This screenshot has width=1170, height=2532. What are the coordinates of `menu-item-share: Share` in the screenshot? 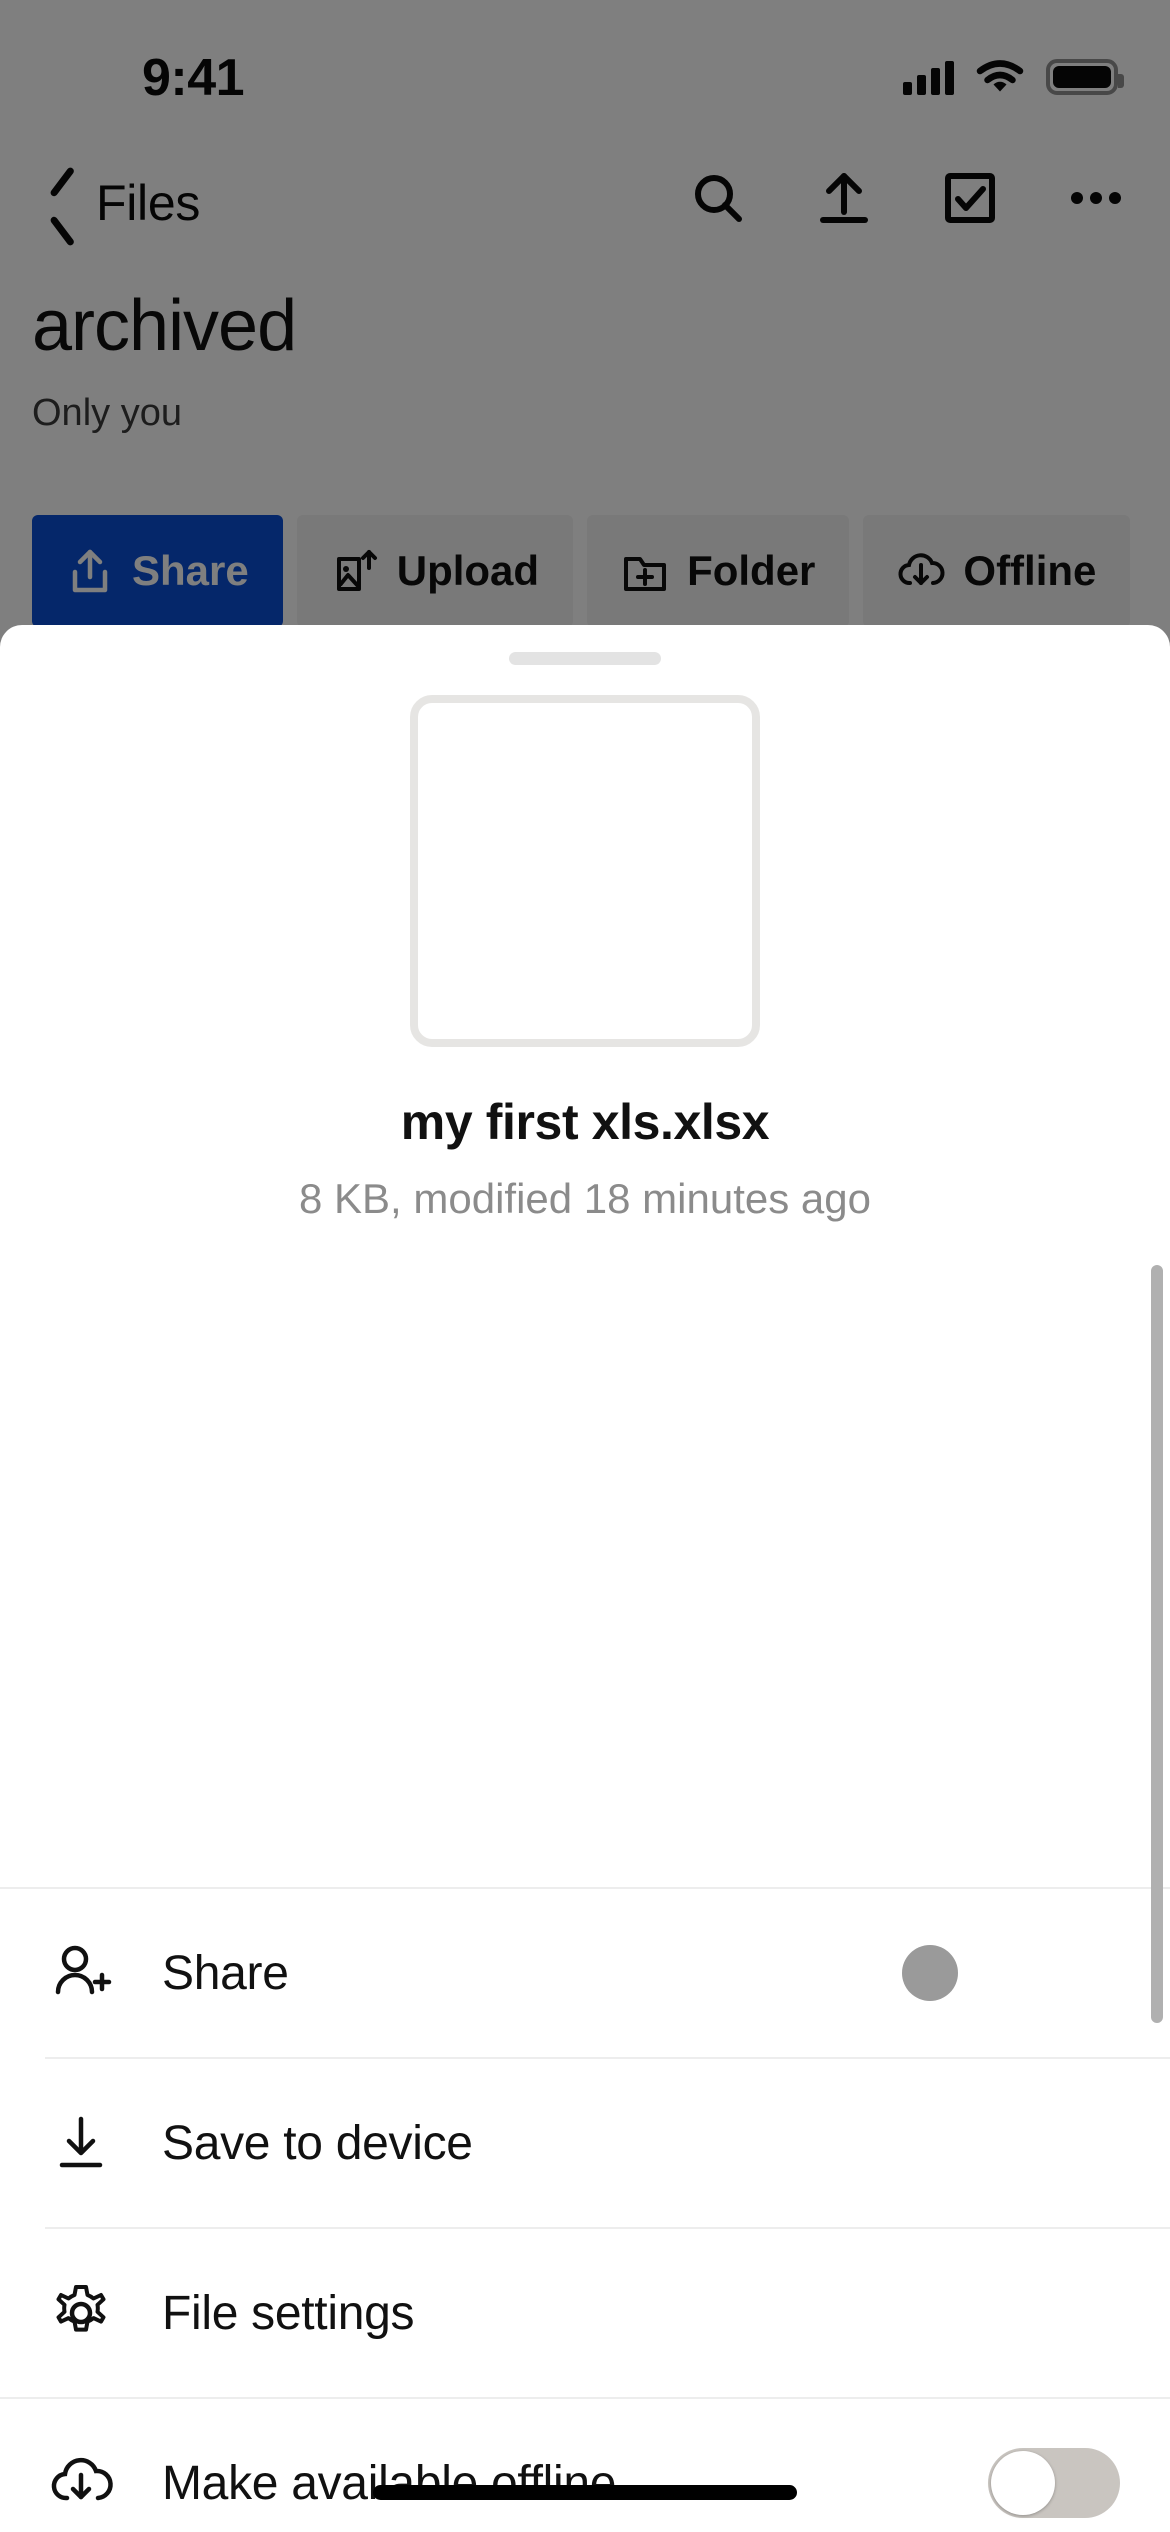 It's located at (585, 1973).